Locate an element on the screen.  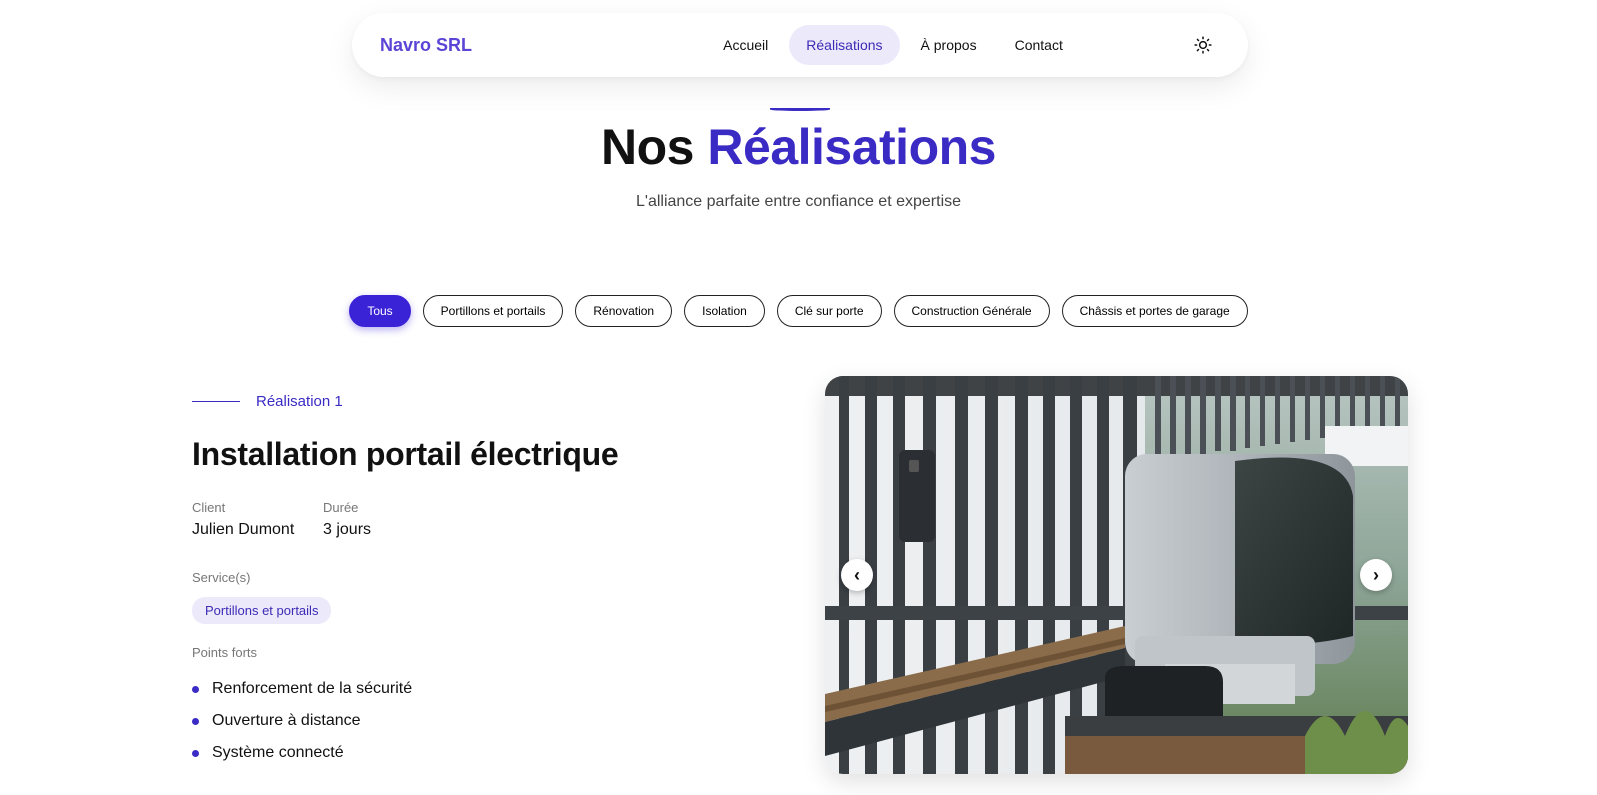
list-item: Système connecté is located at coordinates (302, 753).